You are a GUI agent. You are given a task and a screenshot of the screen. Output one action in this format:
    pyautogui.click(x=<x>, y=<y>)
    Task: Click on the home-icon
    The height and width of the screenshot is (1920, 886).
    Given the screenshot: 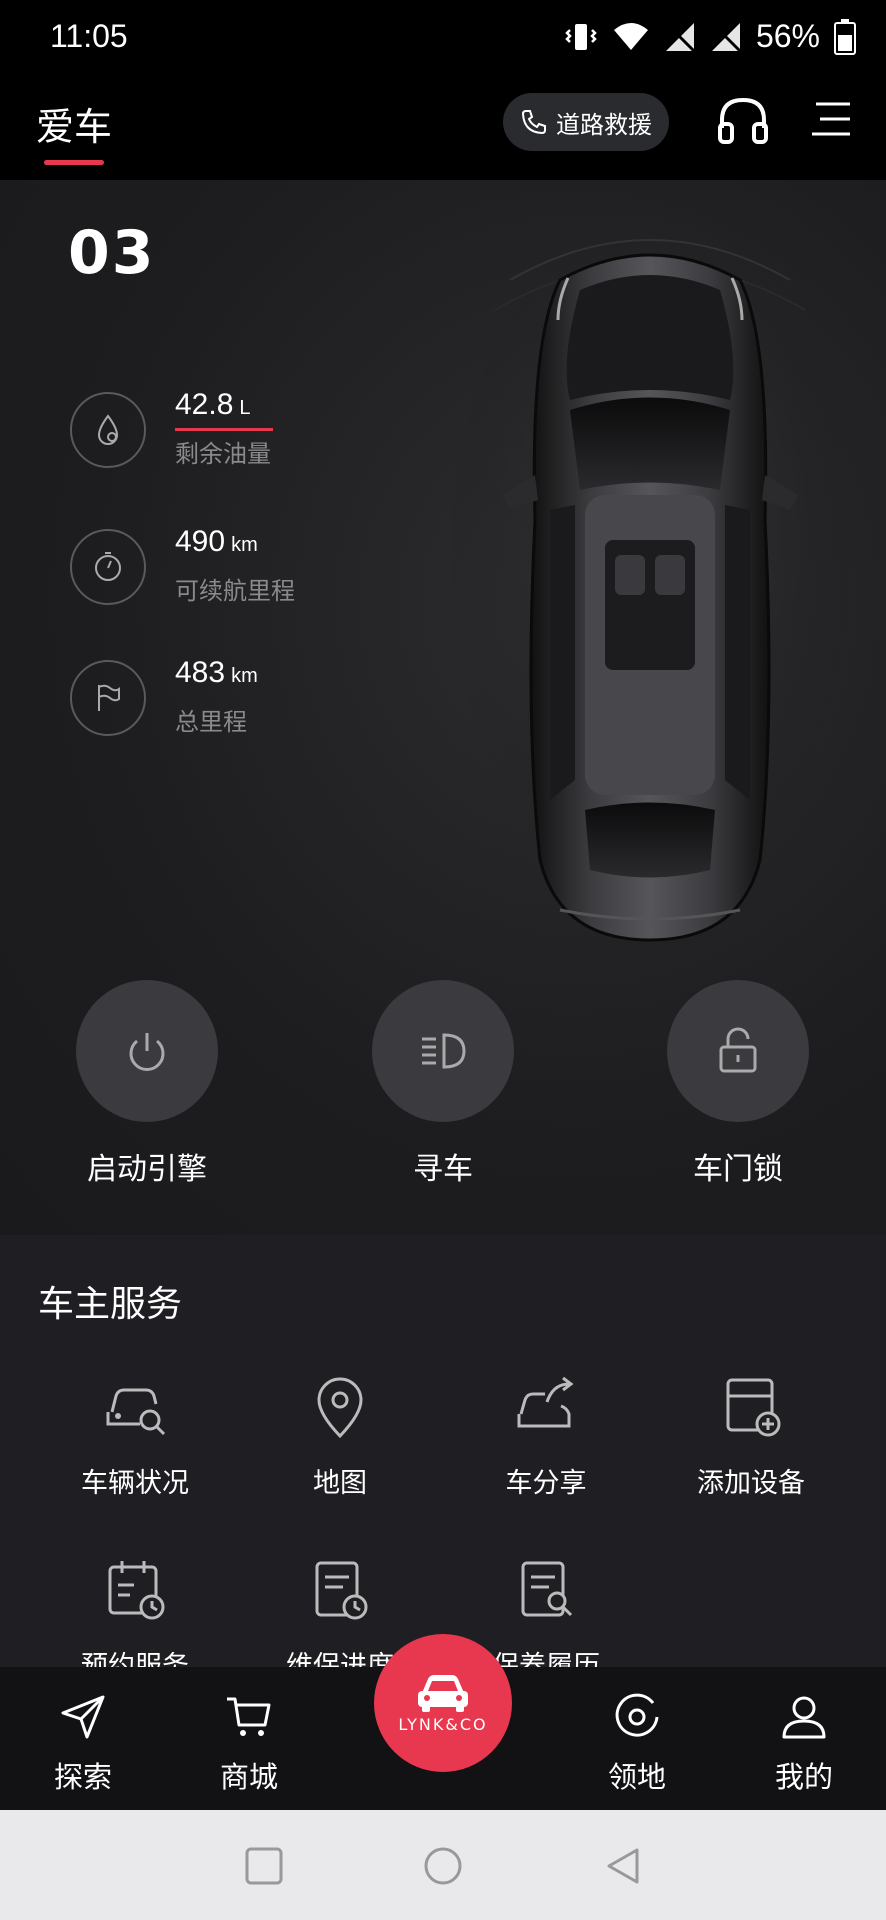 What is the action you would take?
    pyautogui.click(x=443, y=1866)
    